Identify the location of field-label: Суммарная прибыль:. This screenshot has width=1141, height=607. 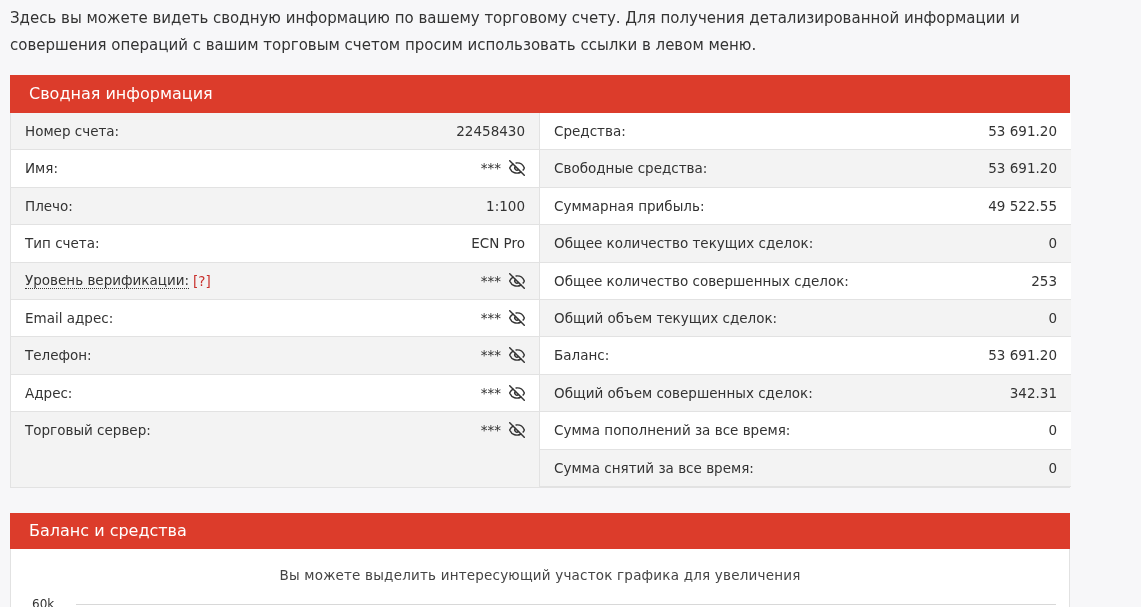
(629, 205).